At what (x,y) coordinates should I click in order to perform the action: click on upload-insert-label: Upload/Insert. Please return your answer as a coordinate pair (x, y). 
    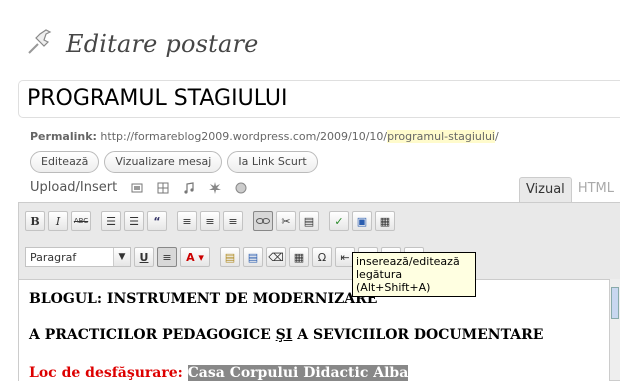
    Looking at the image, I should click on (74, 187).